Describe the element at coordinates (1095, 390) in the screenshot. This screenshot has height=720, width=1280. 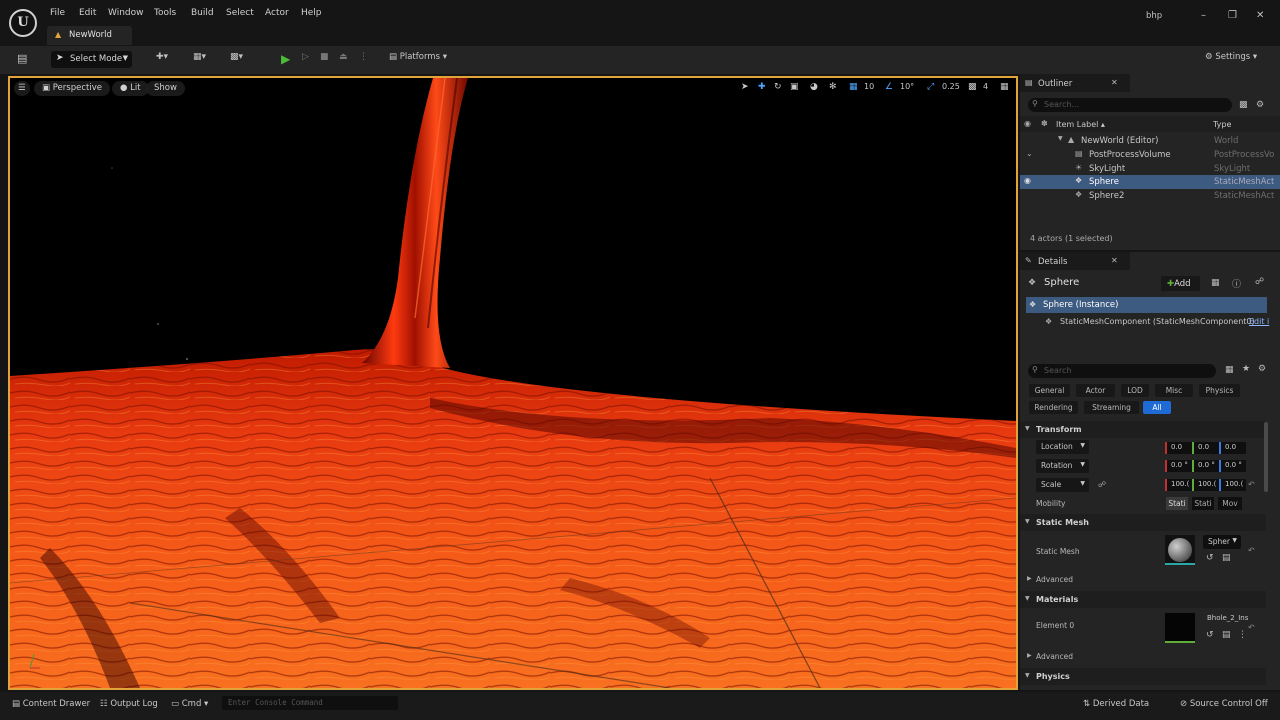
I see `filter-actor: Actor` at that location.